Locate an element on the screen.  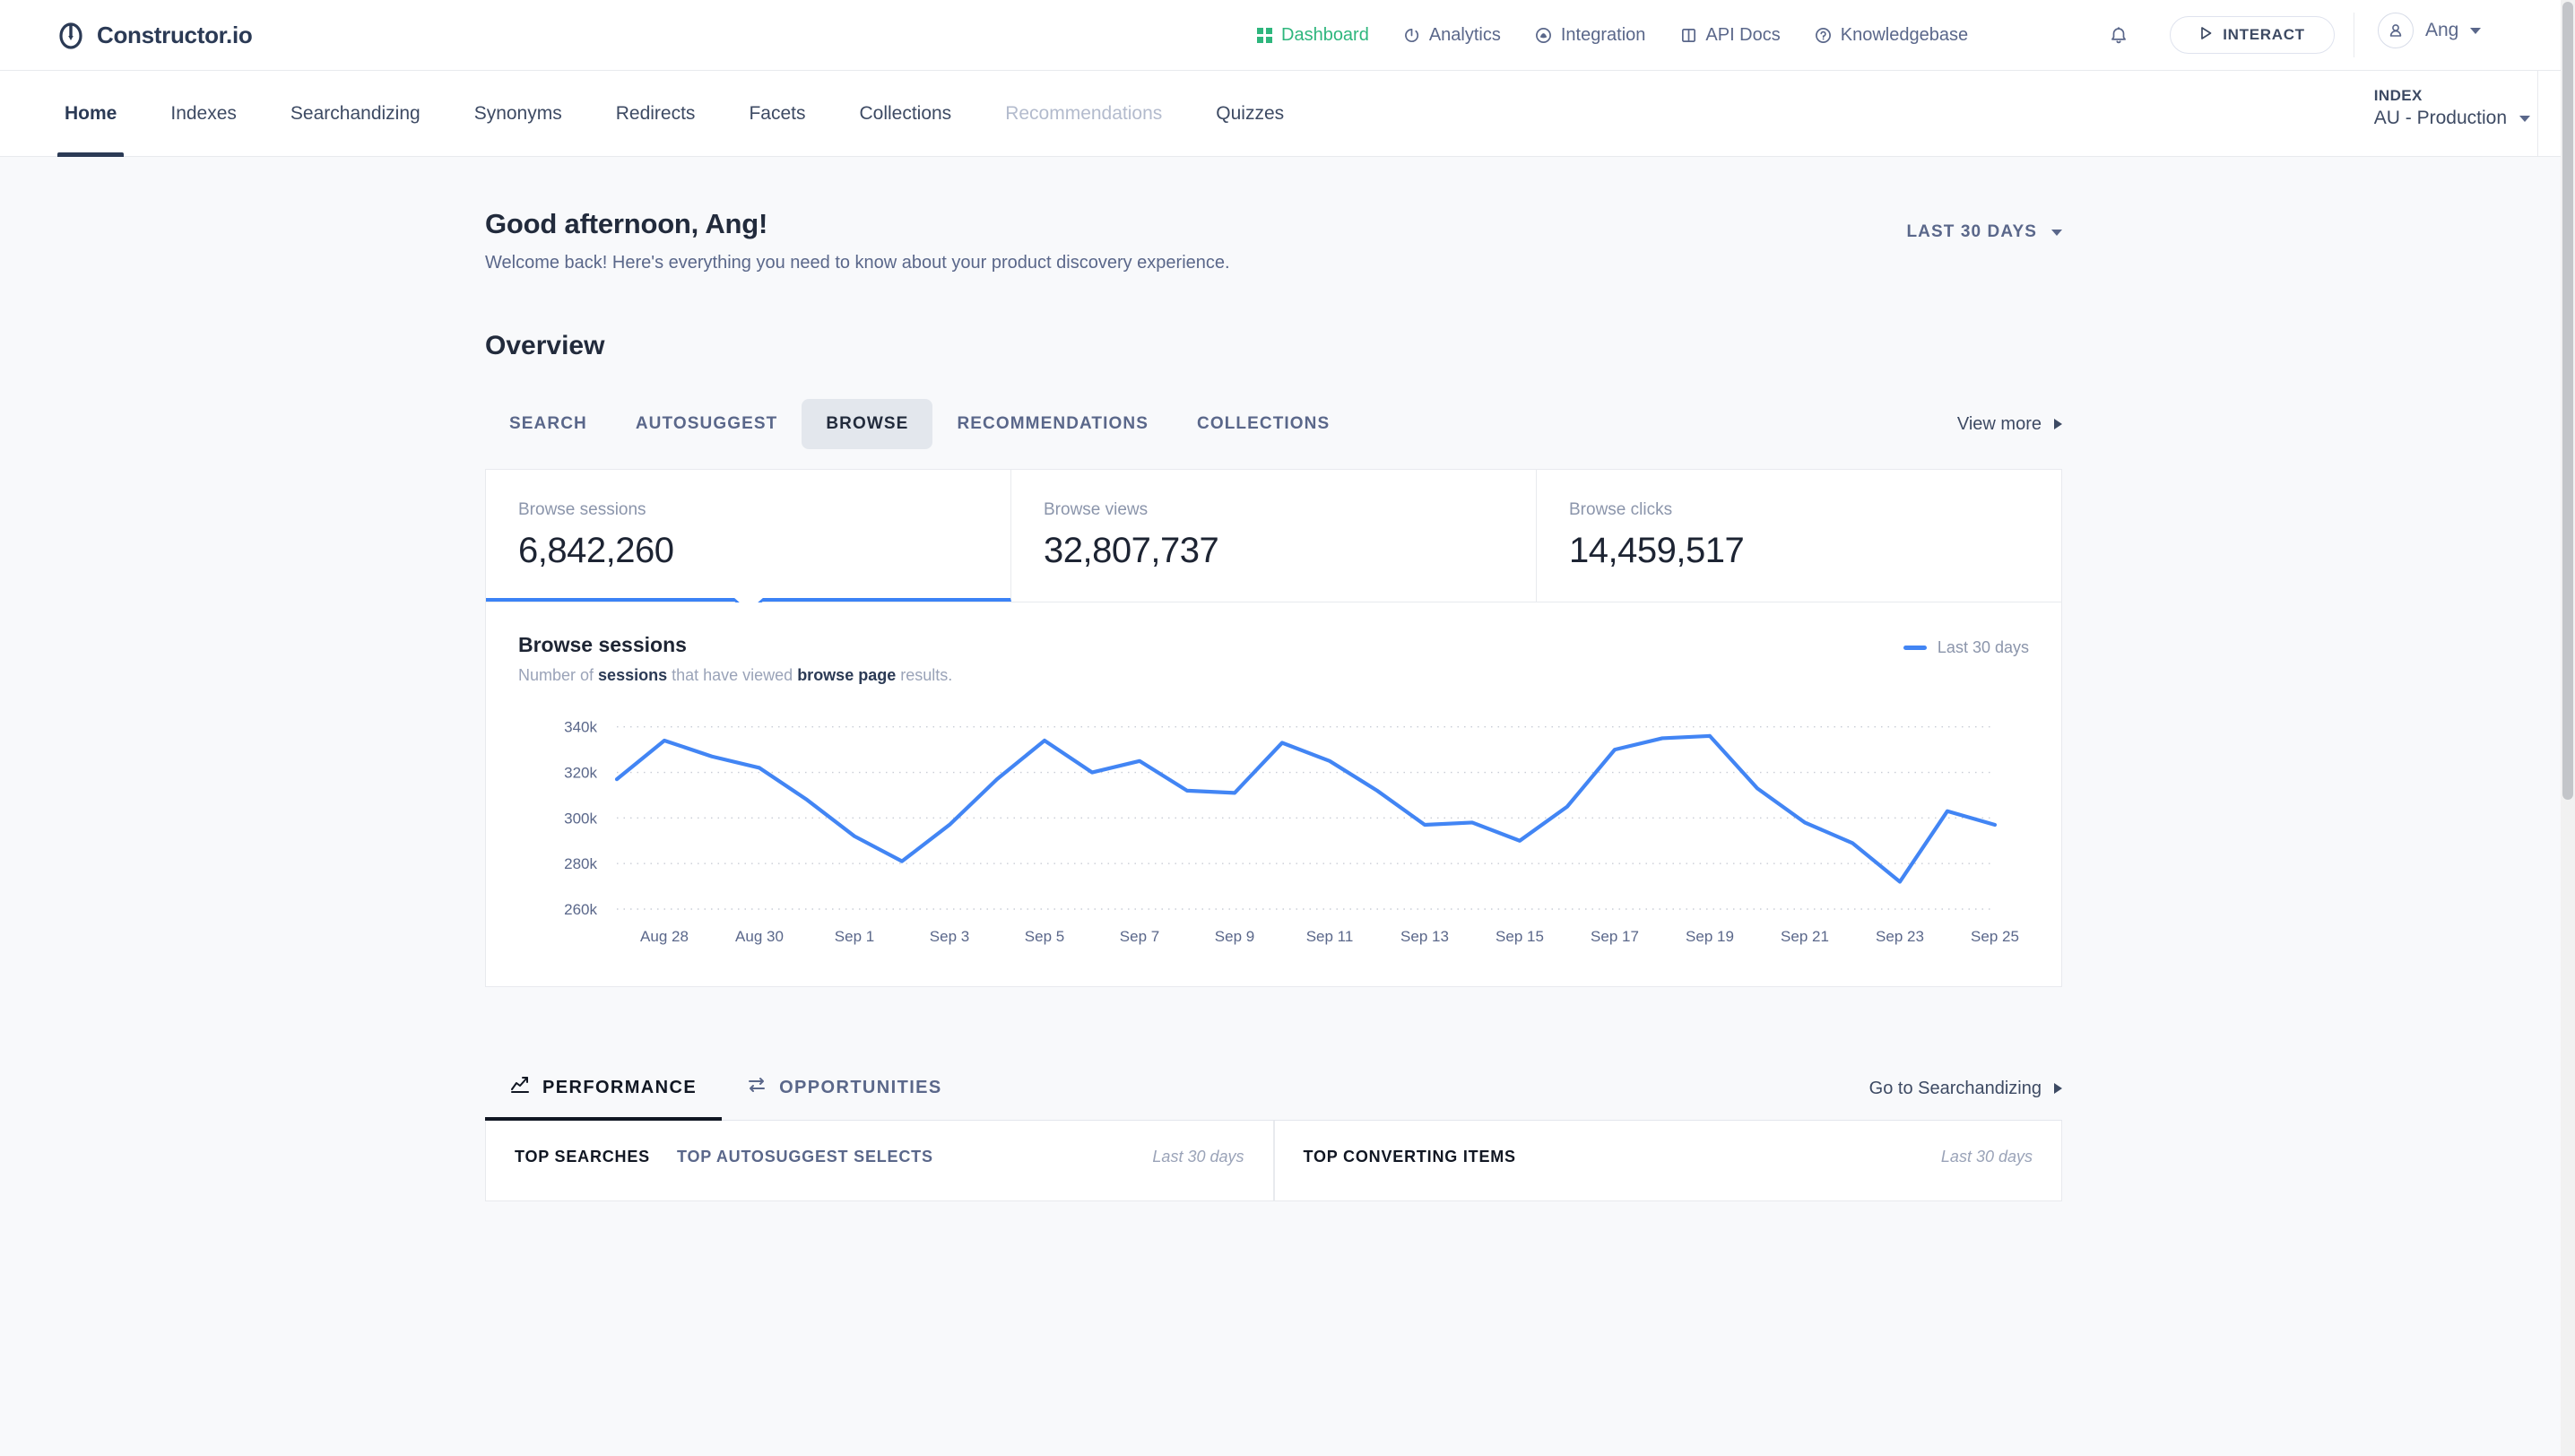
chart-x-tick-label: Sep 5 is located at coordinates (1044, 937).